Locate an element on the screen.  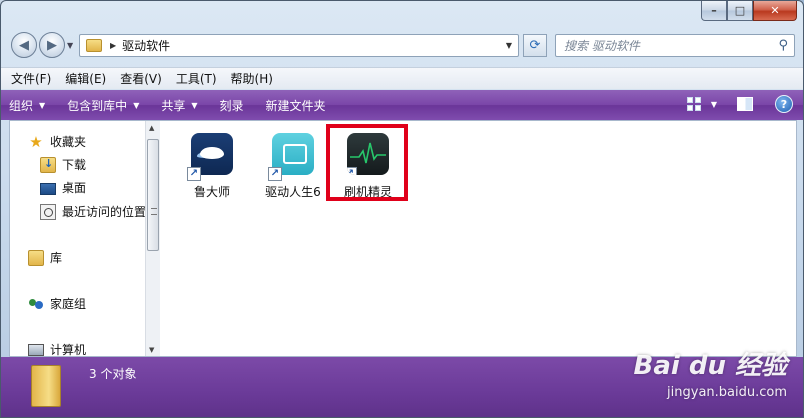
sidebar-item-favorites: ★ 收藏夹 is located at coordinates (57, 141).